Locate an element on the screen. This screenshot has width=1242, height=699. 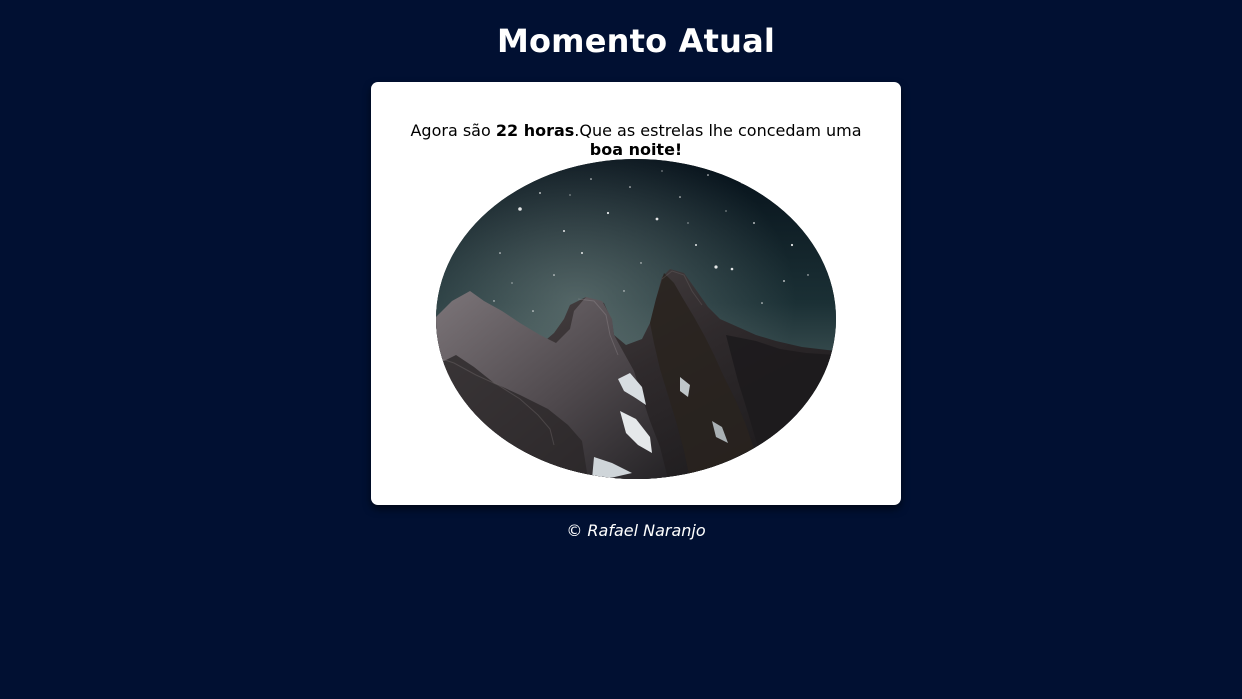
hour-value: 22 horas is located at coordinates (535, 130).